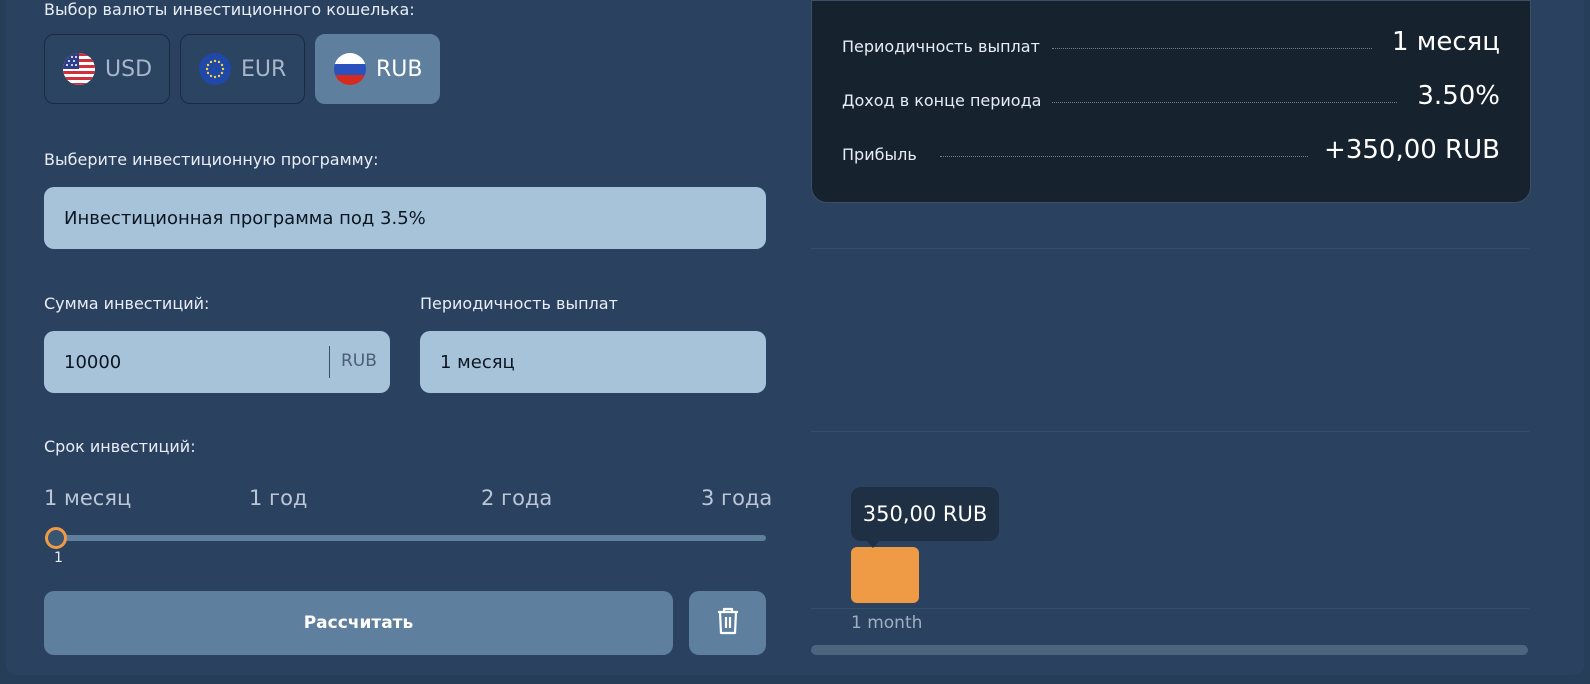 This screenshot has height=684, width=1590. I want to click on summary-key: Периодичность выплат, so click(941, 46).